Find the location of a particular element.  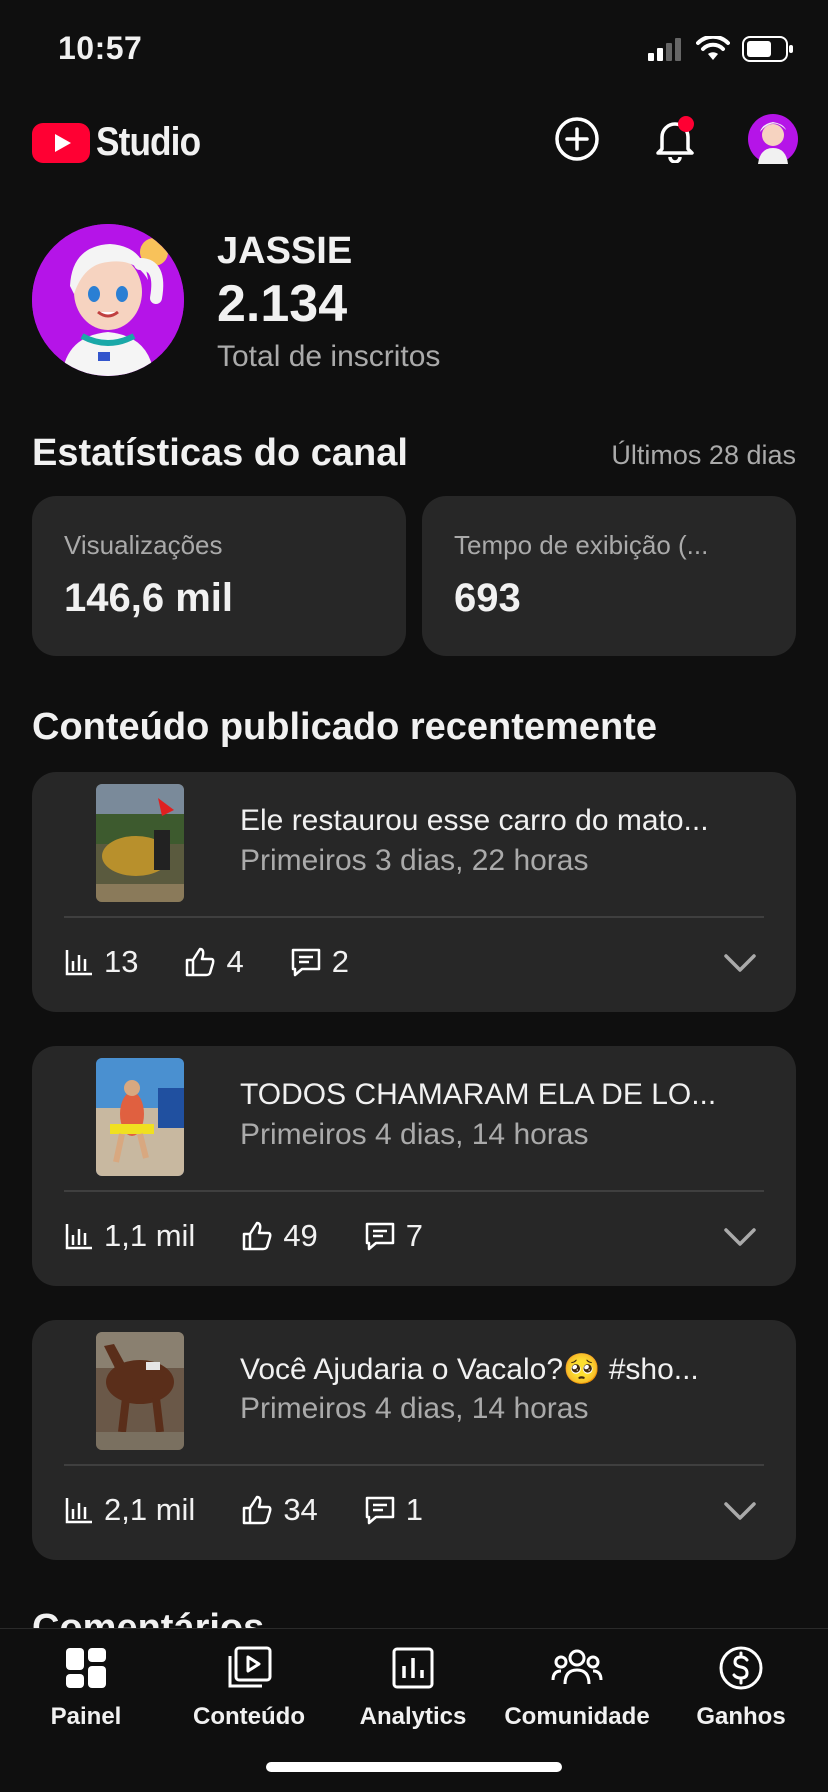

channel-stats-title: Estatísticas do canal is located at coordinates (220, 453).